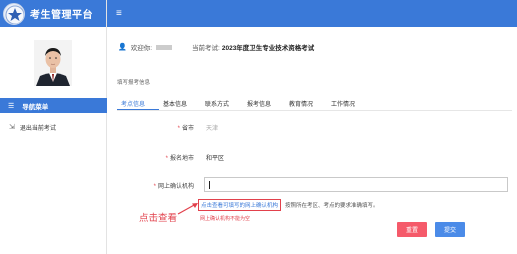 The width and height of the screenshot is (517, 254). I want to click on list-icon: ☰, so click(11, 106).